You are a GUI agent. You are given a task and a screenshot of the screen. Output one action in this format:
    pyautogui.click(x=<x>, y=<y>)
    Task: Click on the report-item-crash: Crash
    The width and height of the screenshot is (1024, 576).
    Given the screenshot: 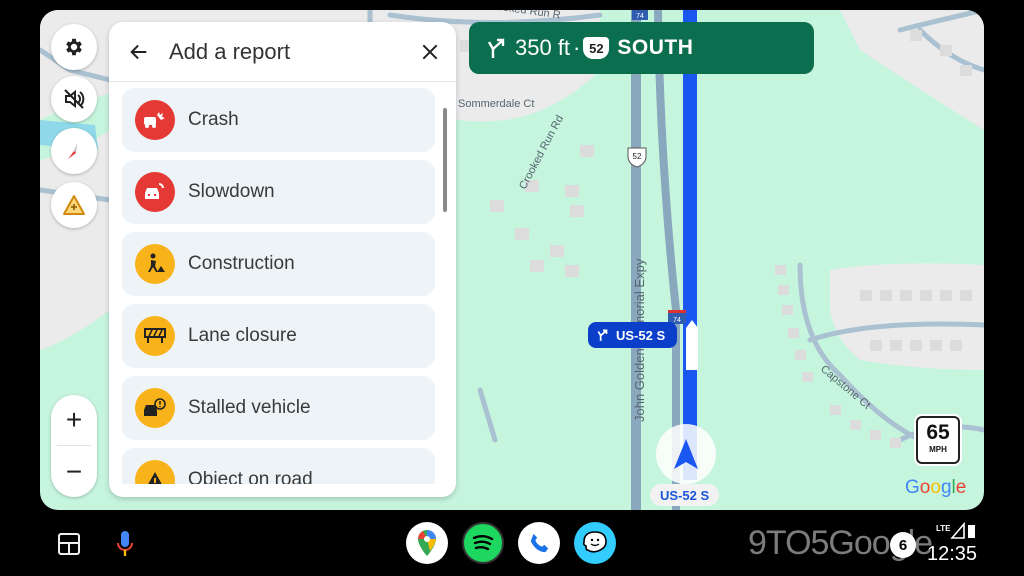 What is the action you would take?
    pyautogui.click(x=278, y=120)
    